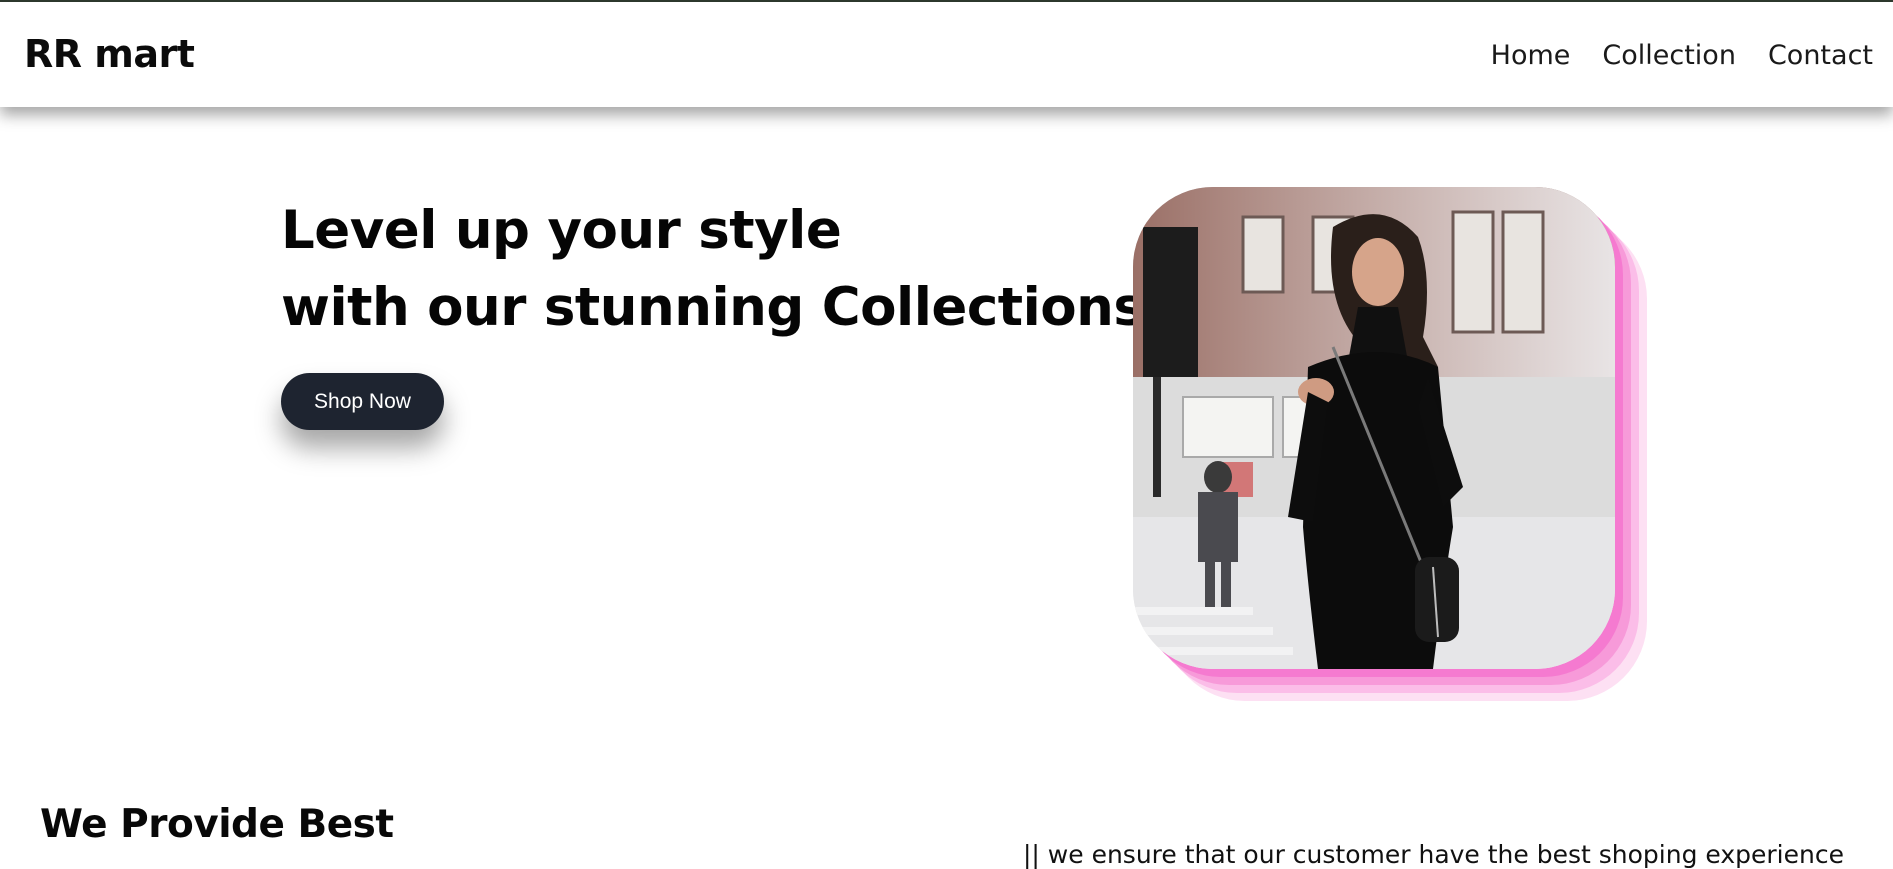 This screenshot has width=1893, height=869. What do you see at coordinates (946, 54) in the screenshot?
I see `navbar: RR mart Home Collection Contact` at bounding box center [946, 54].